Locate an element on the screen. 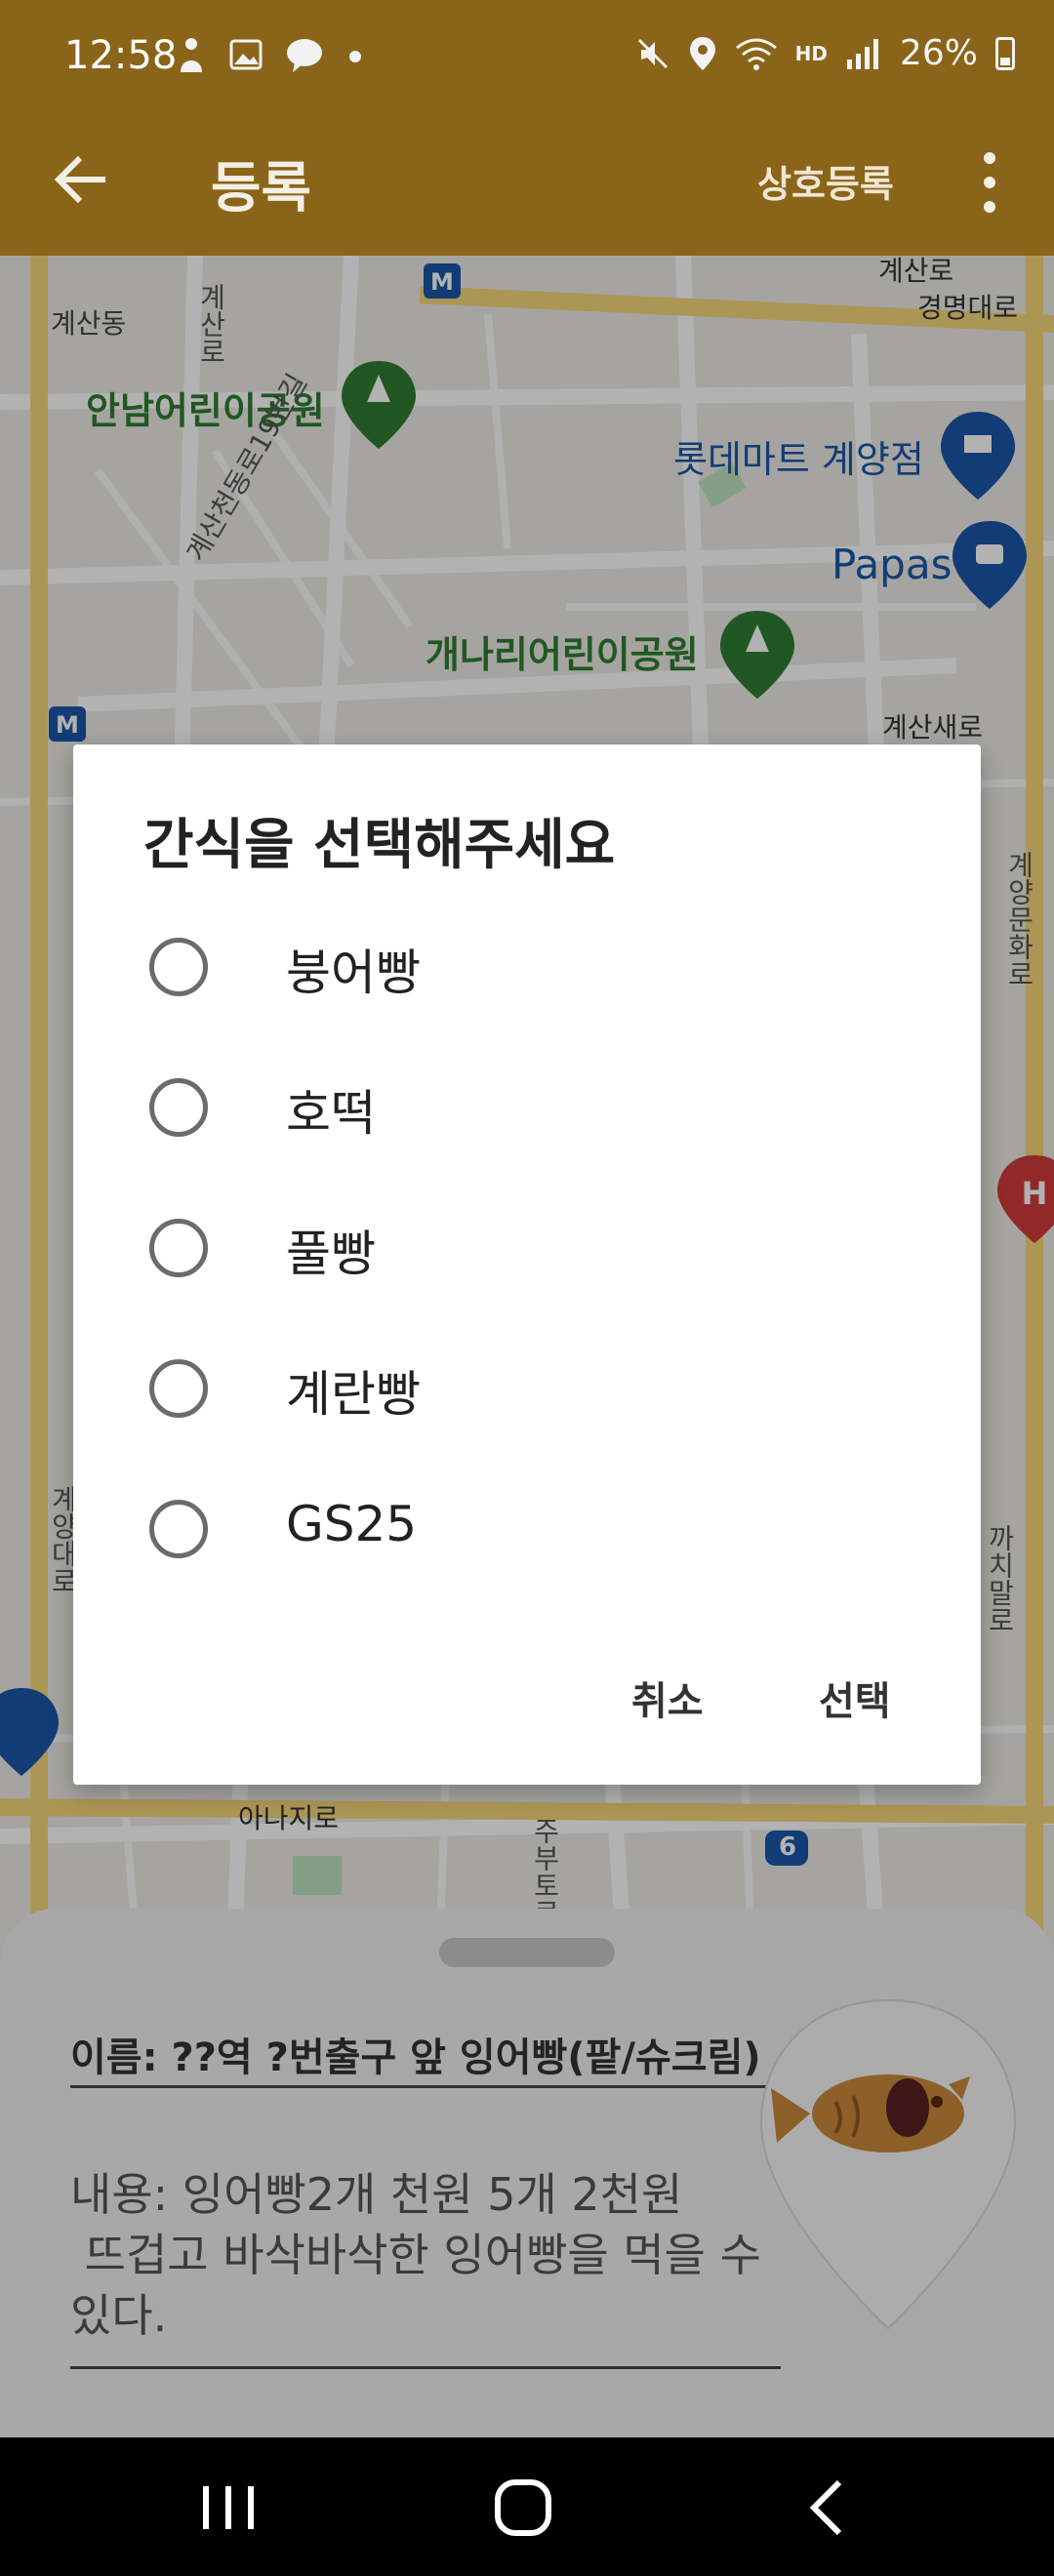  back-icon is located at coordinates (826, 2507).